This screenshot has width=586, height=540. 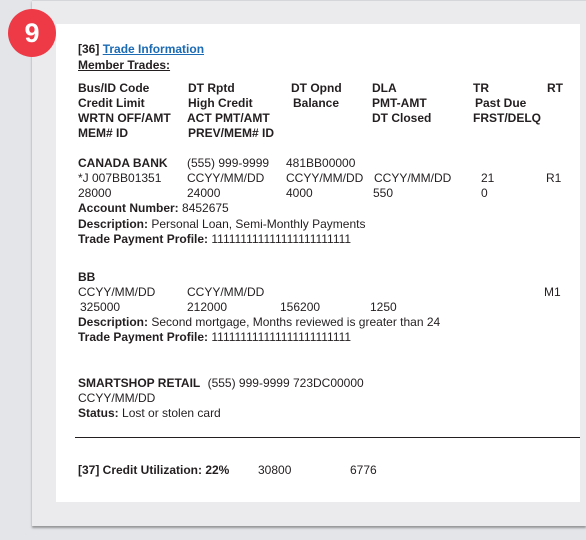 What do you see at coordinates (87, 277) in the screenshot?
I see `trade-2-name: BB` at bounding box center [87, 277].